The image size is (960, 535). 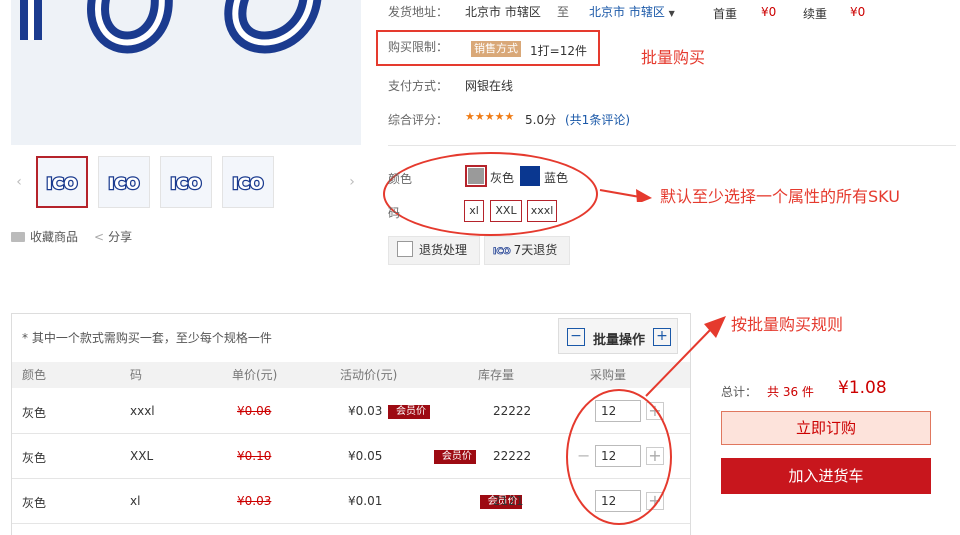 I want to click on main-product-image, so click(x=186, y=72).